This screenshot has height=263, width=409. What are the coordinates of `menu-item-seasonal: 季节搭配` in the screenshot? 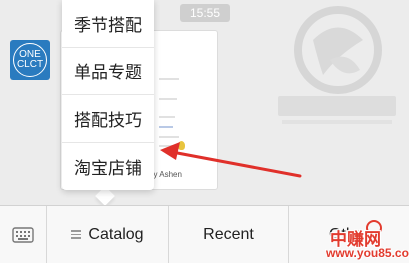 It's located at (108, 24).